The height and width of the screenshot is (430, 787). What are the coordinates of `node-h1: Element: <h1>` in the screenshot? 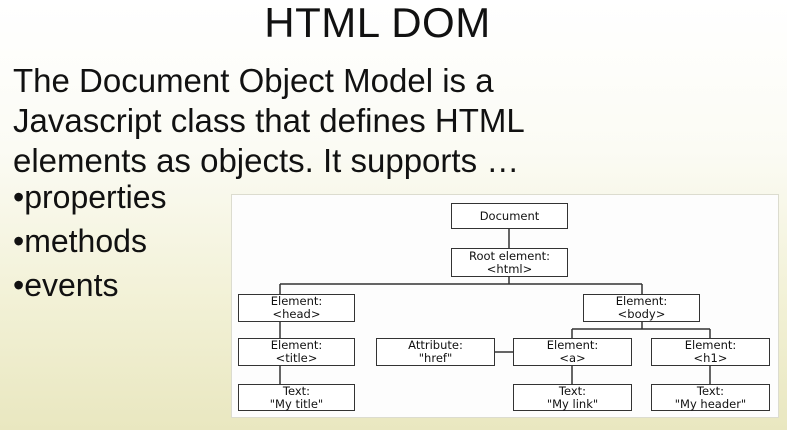 It's located at (710, 352).